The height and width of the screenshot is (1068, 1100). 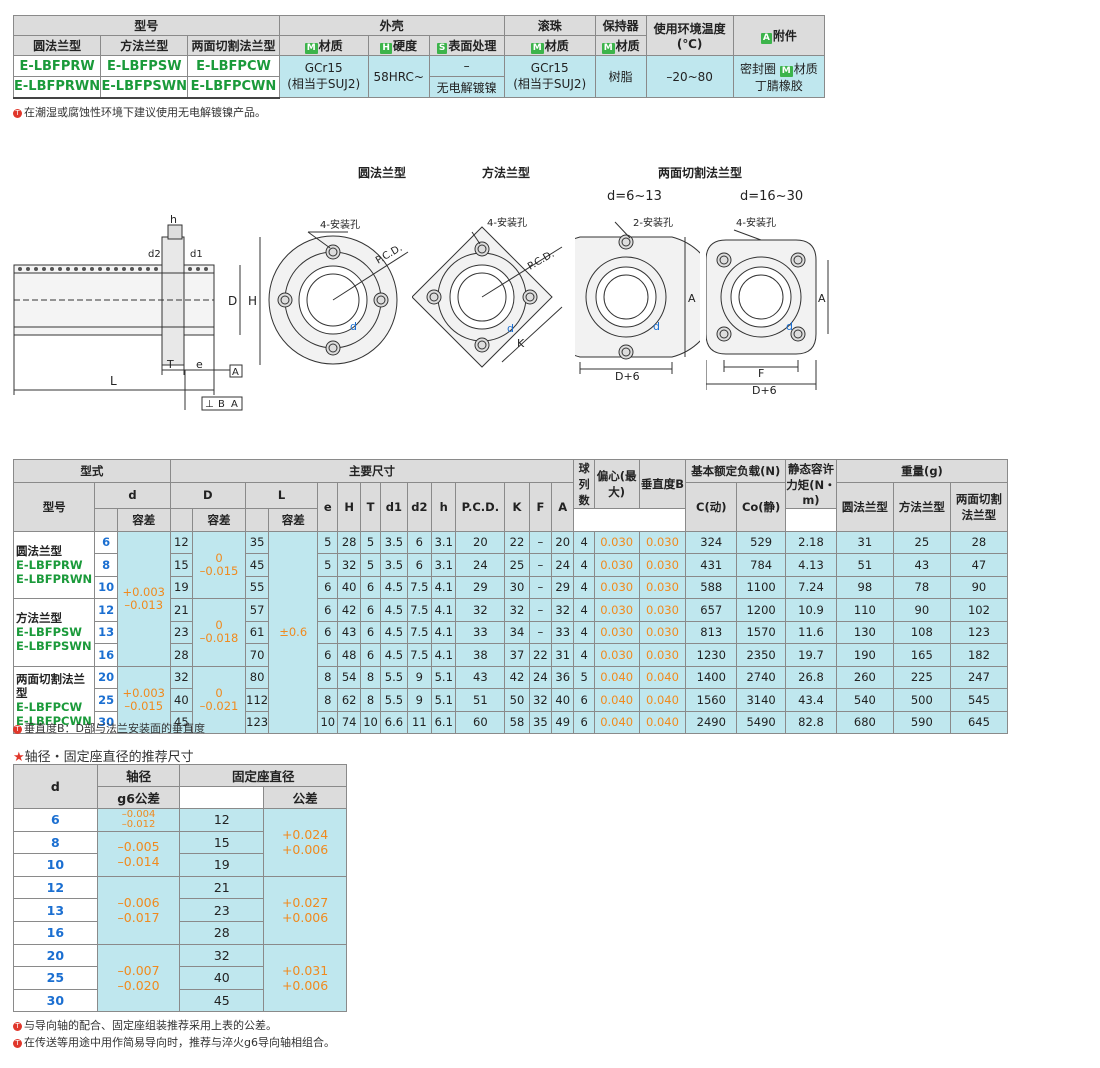 I want to click on M-value: 43.4, so click(x=811, y=700).